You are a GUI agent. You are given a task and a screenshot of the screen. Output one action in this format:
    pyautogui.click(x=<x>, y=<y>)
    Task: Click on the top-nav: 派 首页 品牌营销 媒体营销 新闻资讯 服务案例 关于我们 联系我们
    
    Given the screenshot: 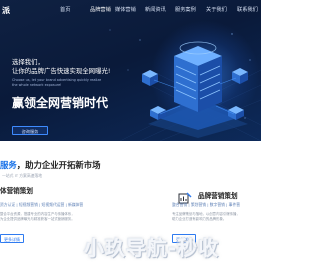 What is the action you would take?
    pyautogui.click(x=130, y=11)
    